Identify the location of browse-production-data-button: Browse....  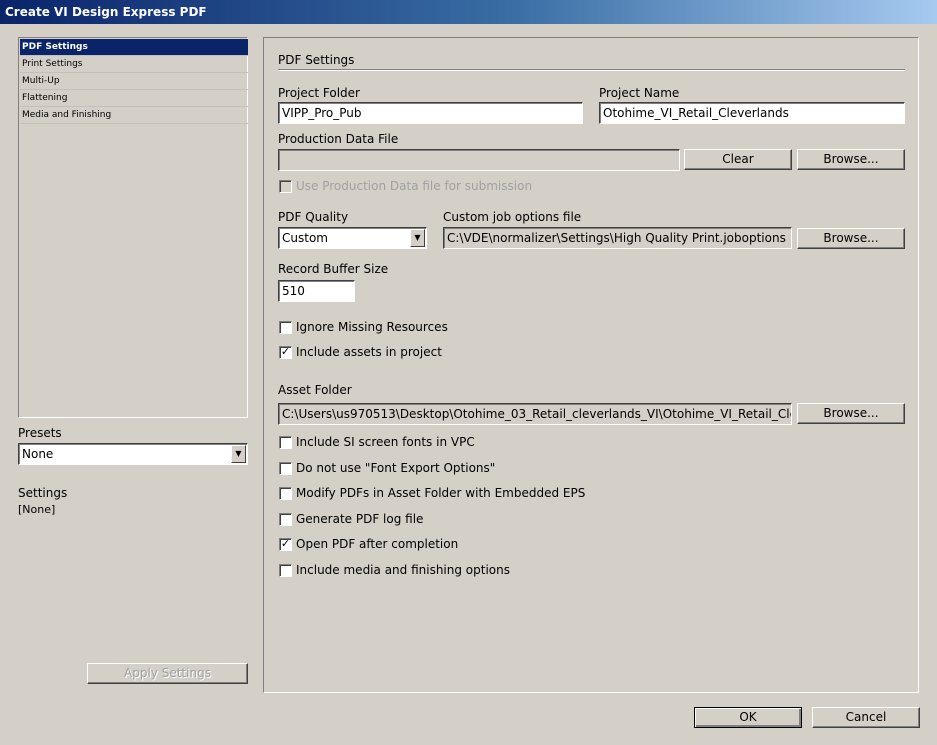
(851, 159).